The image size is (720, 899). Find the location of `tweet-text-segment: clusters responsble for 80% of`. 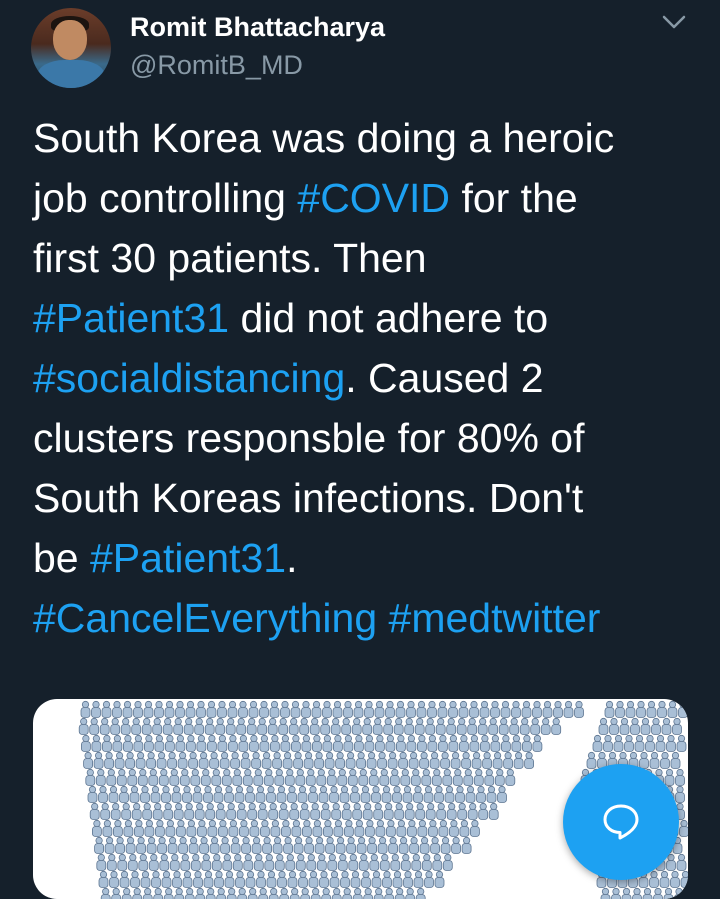

tweet-text-segment: clusters responsble for 80% of is located at coordinates (309, 438).